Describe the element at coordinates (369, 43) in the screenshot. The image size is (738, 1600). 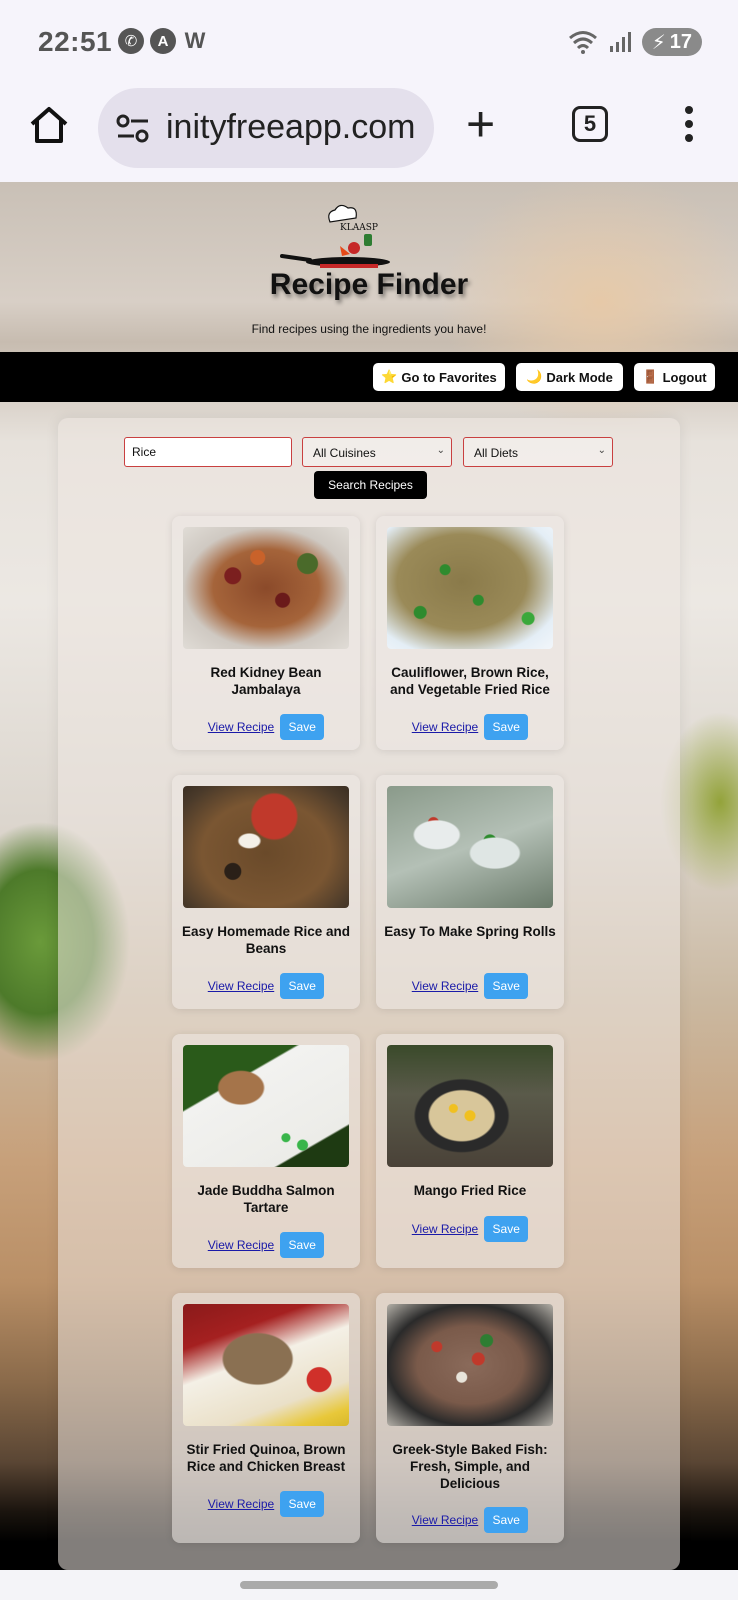
I see `status-bar: 22:51 ✆ A W ⚡ 17` at that location.